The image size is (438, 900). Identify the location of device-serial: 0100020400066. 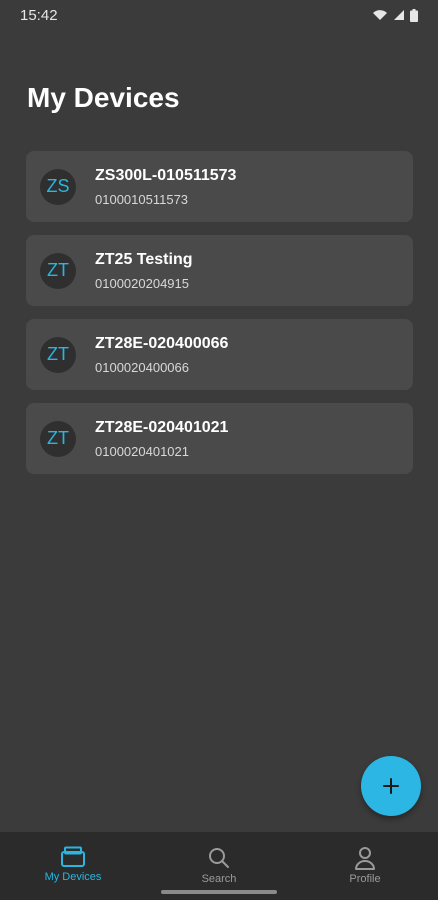
(142, 367).